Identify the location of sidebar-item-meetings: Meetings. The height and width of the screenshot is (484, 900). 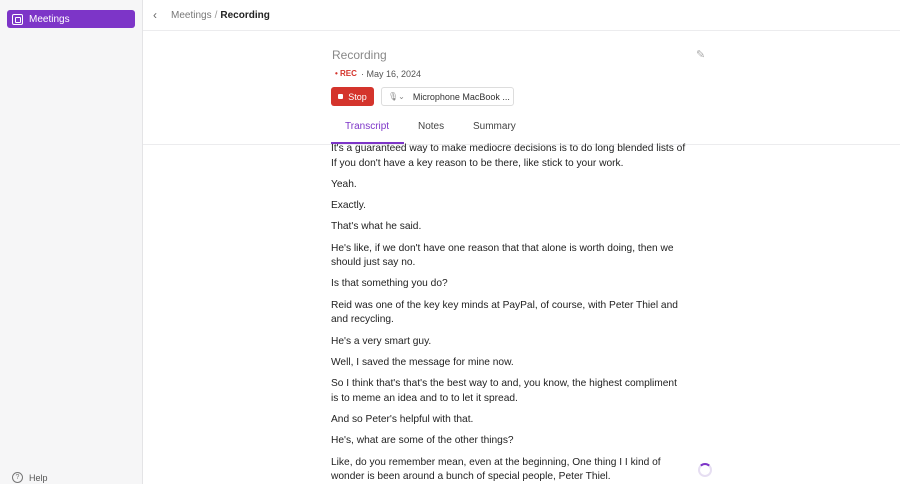
(71, 19).